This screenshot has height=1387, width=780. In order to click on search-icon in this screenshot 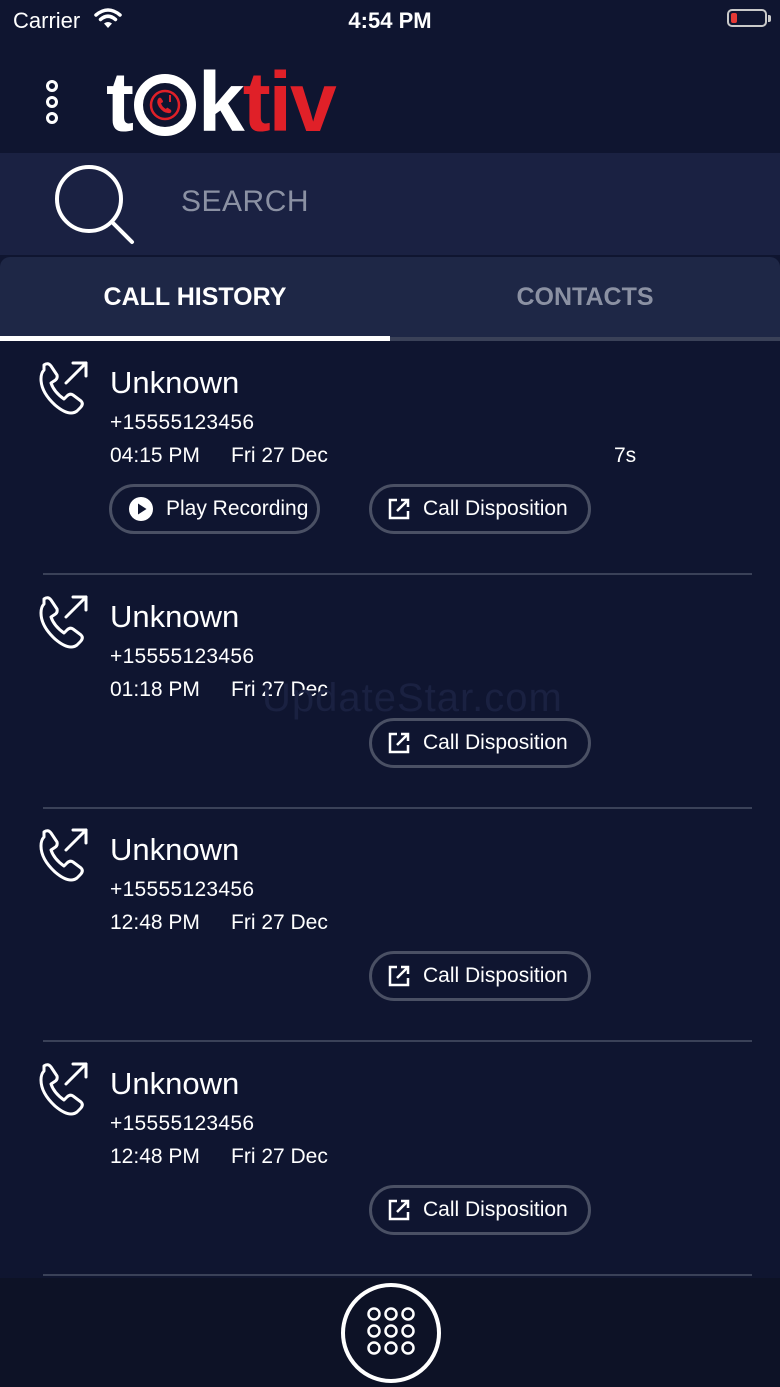, I will do `click(95, 207)`.